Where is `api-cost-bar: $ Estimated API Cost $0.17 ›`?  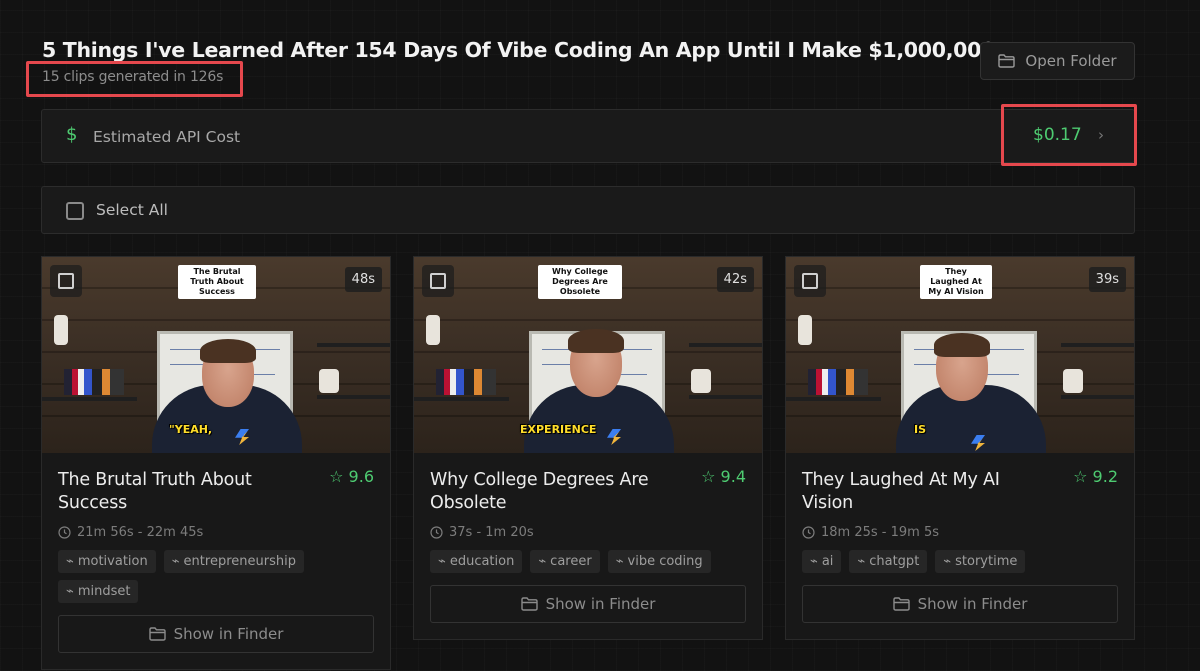
api-cost-bar: $ Estimated API Cost $0.17 › is located at coordinates (588, 136).